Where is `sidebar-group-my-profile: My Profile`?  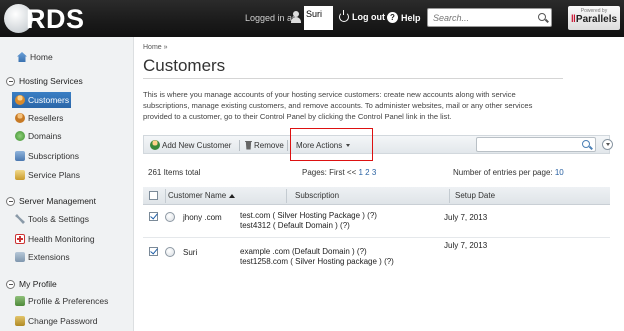 sidebar-group-my-profile: My Profile is located at coordinates (31, 284).